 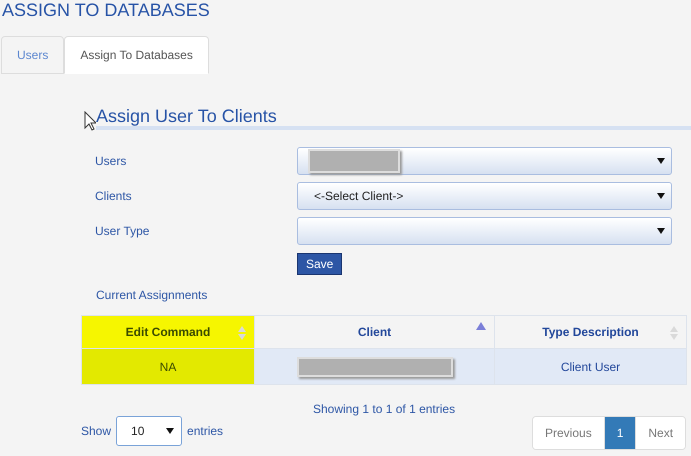 What do you see at coordinates (168, 366) in the screenshot?
I see `table-cell: NA` at bounding box center [168, 366].